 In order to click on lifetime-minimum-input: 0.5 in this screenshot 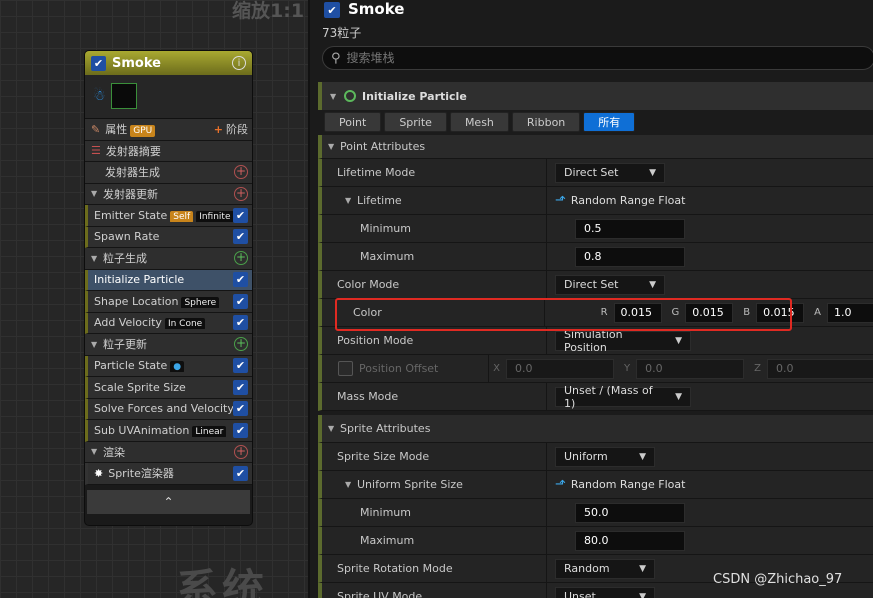, I will do `click(630, 228)`.